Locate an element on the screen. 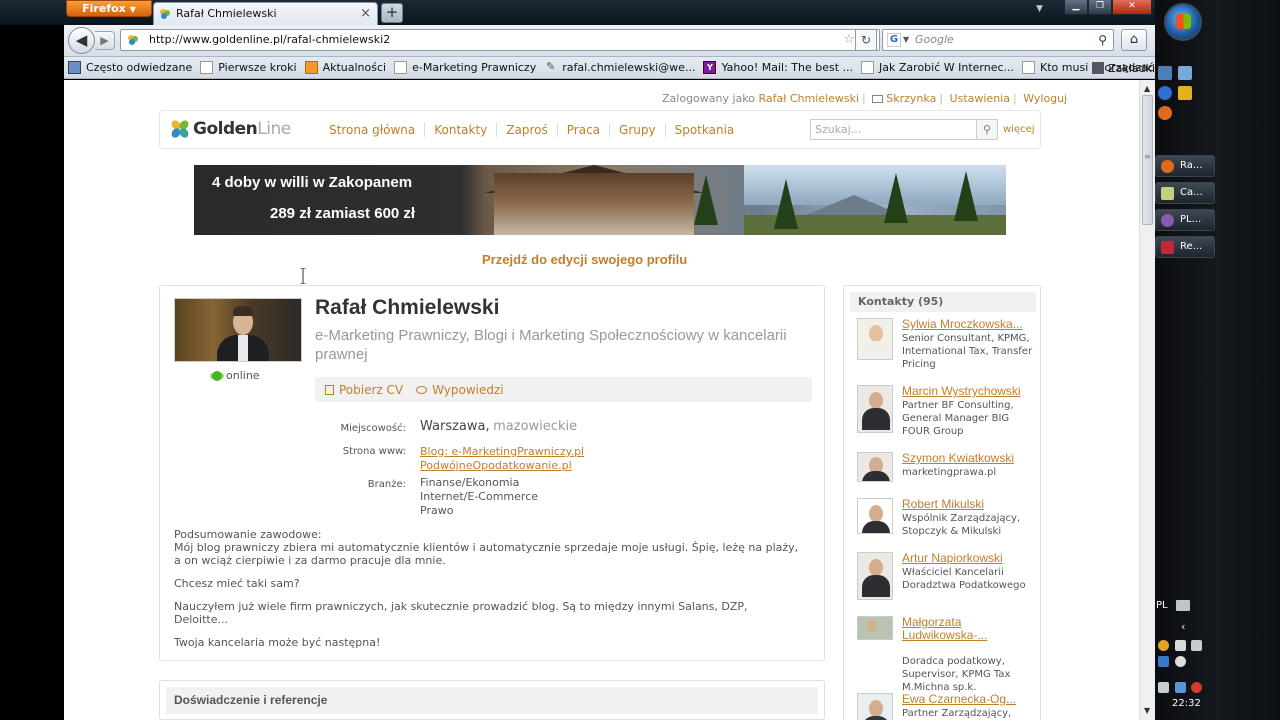 The image size is (1280, 720). bookmark-item: e-Marketing Prawniczy is located at coordinates (465, 67).